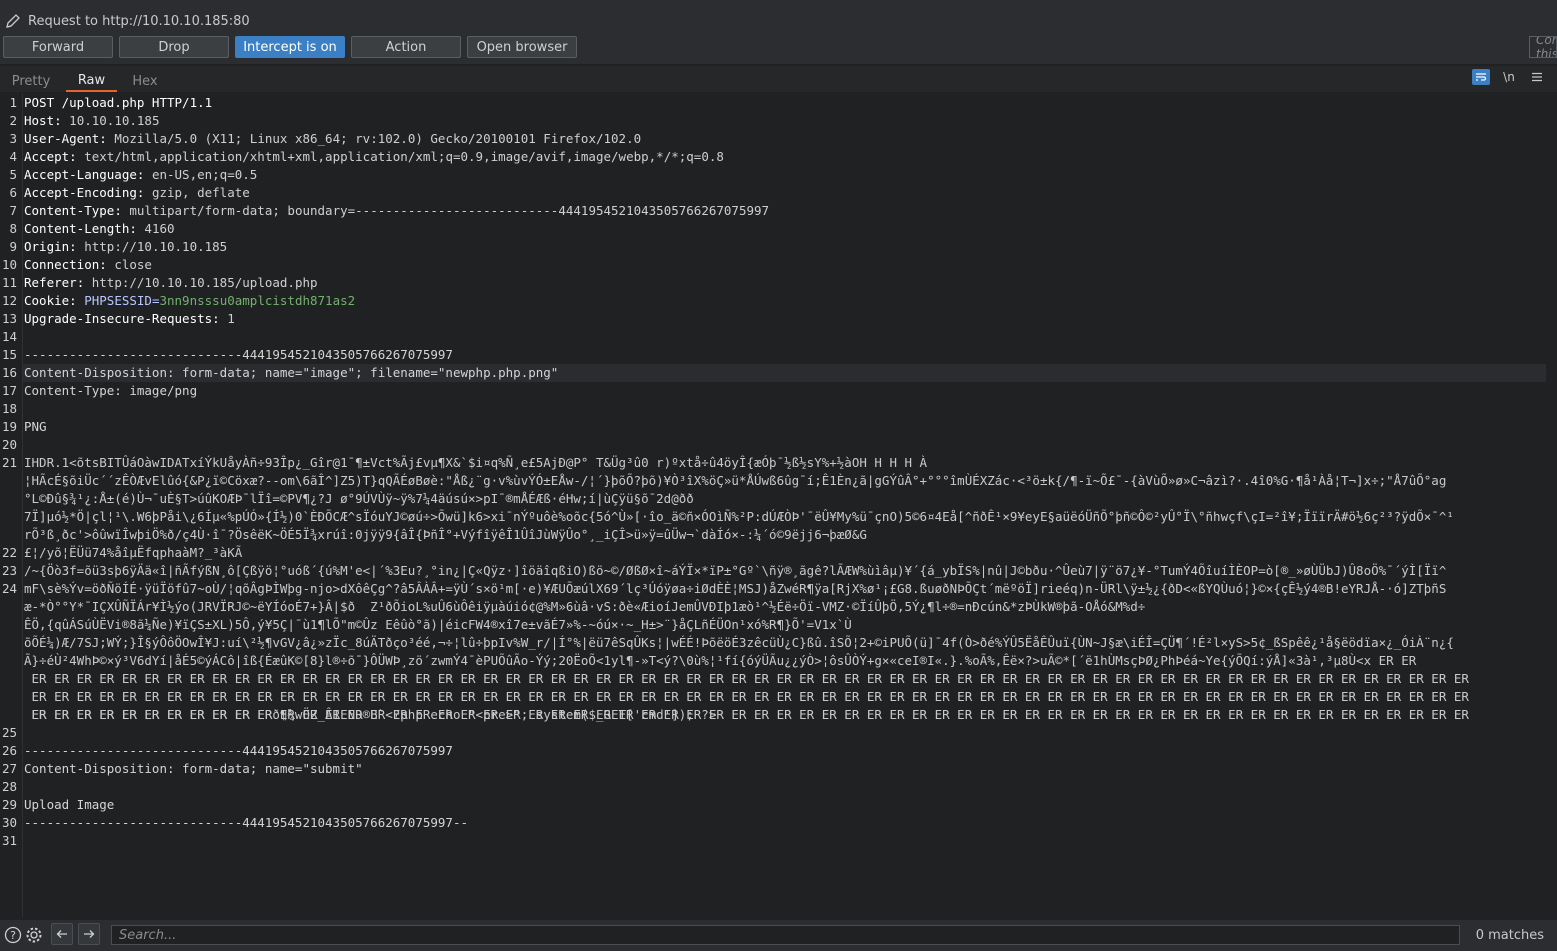 The image size is (1557, 951). What do you see at coordinates (92, 120) in the screenshot?
I see `header-line: Host: 10.10.10.185` at bounding box center [92, 120].